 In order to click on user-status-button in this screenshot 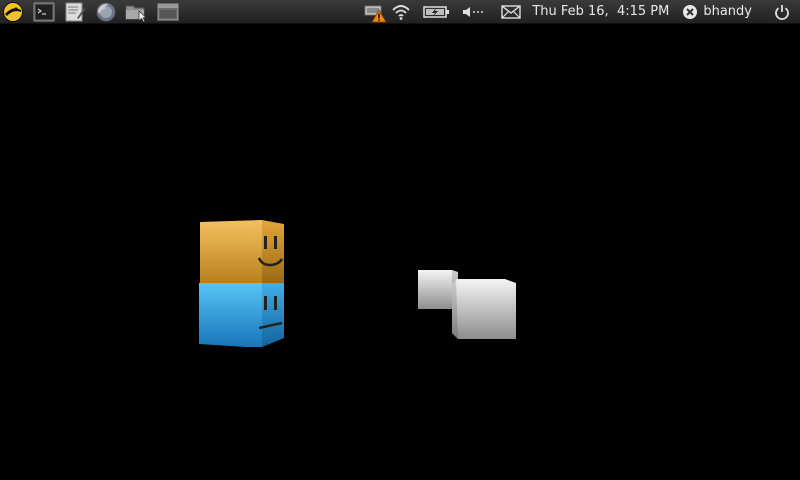, I will do `click(690, 12)`.